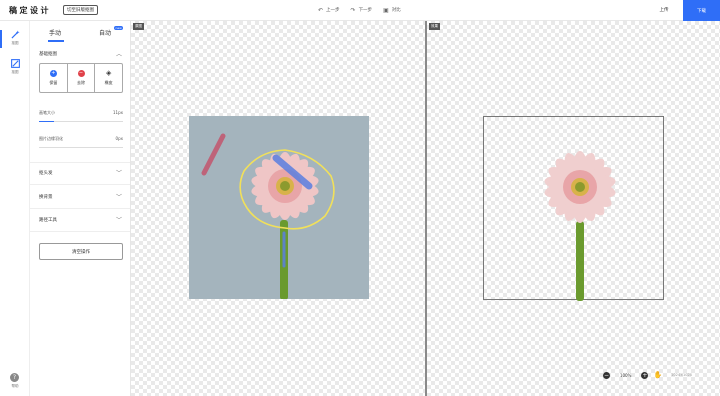 This screenshot has height=396, width=720. What do you see at coordinates (353, 10) in the screenshot?
I see `redo-icon: ↷` at bounding box center [353, 10].